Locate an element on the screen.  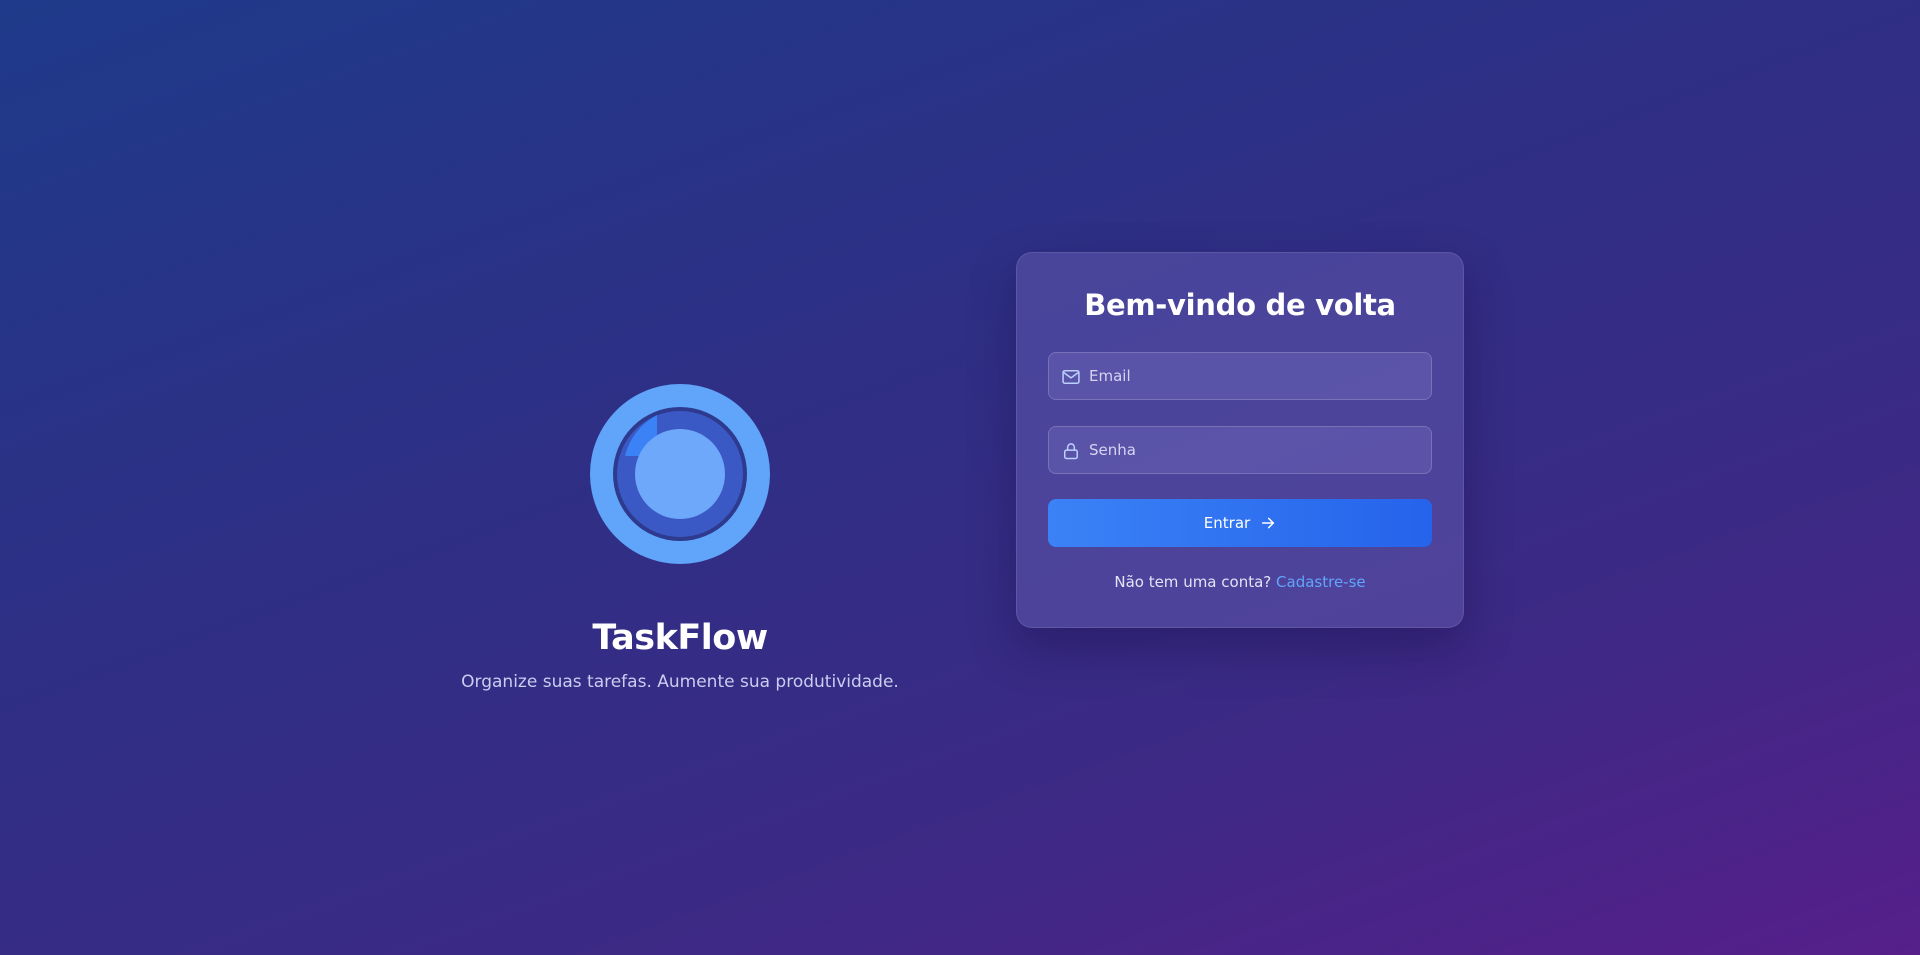
lock-icon is located at coordinates (1071, 451).